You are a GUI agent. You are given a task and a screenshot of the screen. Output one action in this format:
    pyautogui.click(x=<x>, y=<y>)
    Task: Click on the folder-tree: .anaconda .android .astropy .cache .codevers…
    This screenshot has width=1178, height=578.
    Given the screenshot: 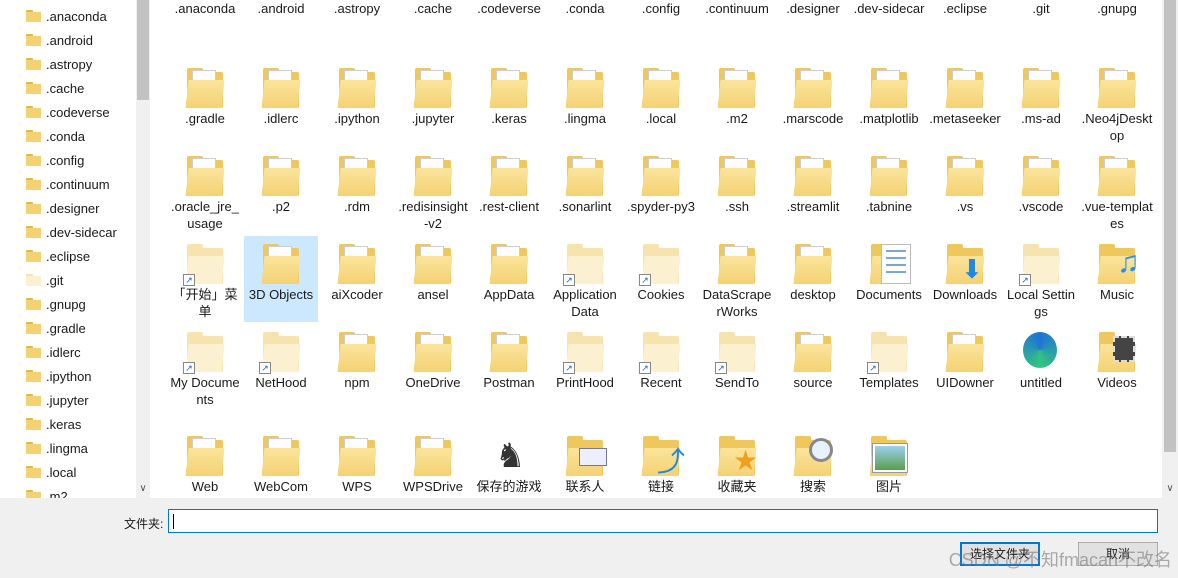 What is the action you would take?
    pyautogui.click(x=68, y=249)
    